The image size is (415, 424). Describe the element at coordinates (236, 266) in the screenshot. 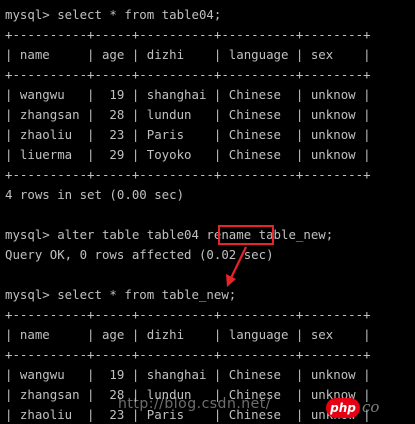

I see `annotation-arrow-icon` at that location.